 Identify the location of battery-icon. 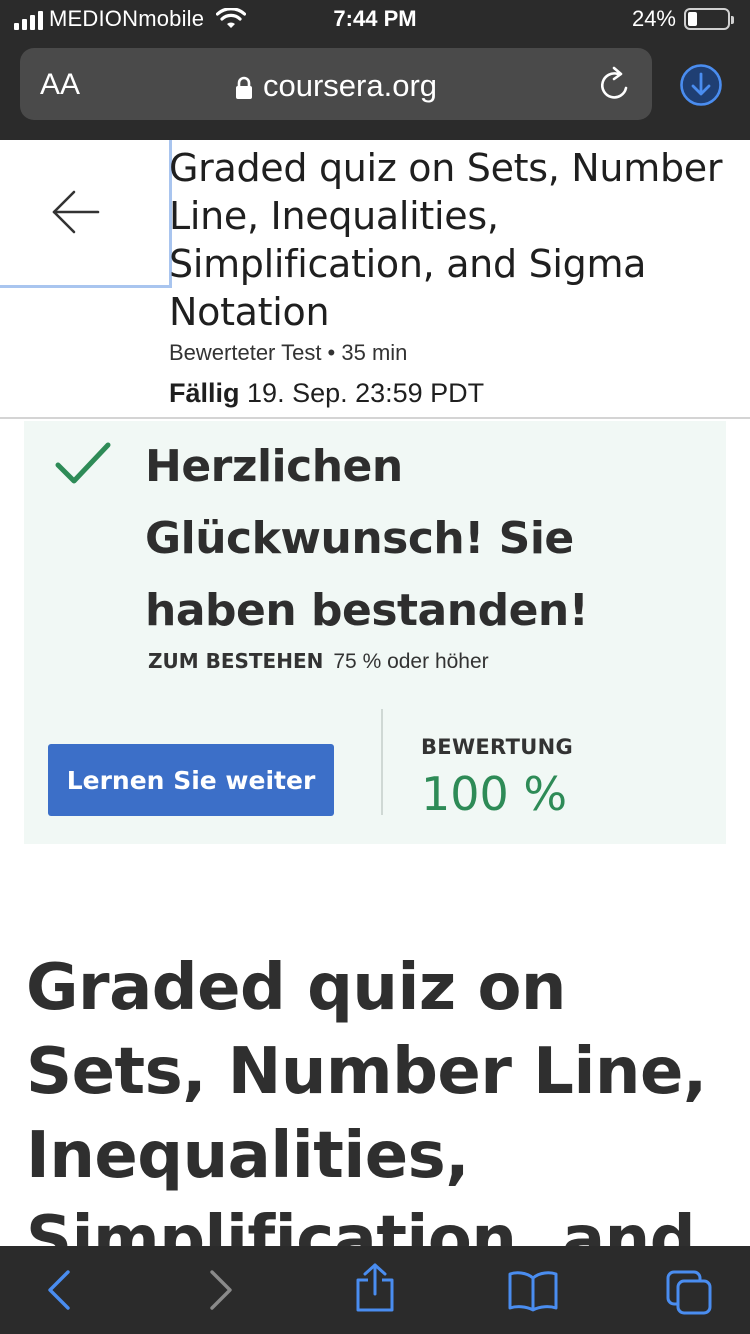
(709, 19).